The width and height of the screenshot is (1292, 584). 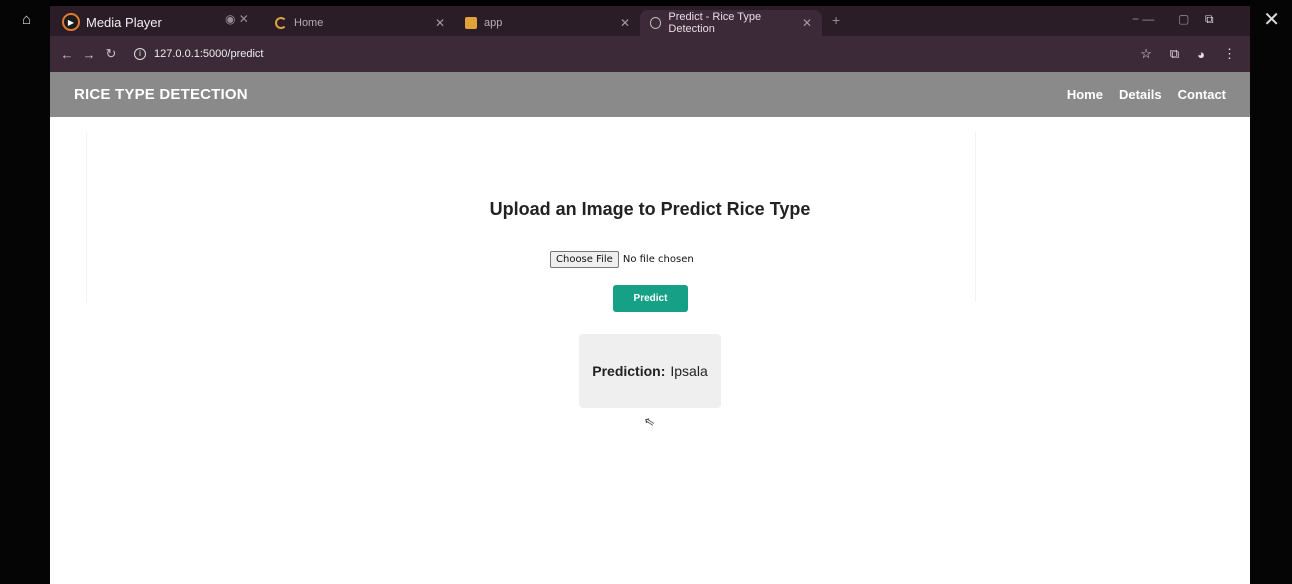 I want to click on file-input: Choose File No file chosen, so click(x=622, y=259).